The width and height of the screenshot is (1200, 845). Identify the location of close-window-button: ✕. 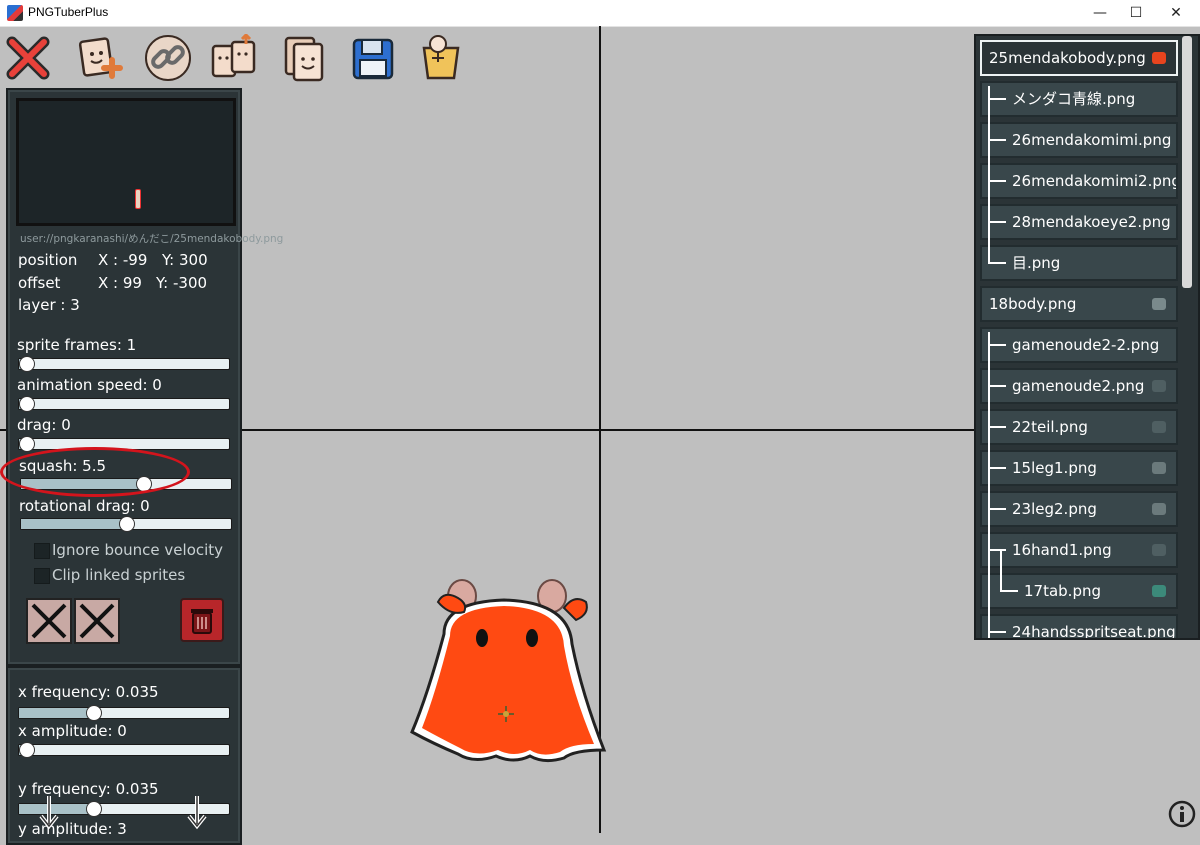
(1176, 13).